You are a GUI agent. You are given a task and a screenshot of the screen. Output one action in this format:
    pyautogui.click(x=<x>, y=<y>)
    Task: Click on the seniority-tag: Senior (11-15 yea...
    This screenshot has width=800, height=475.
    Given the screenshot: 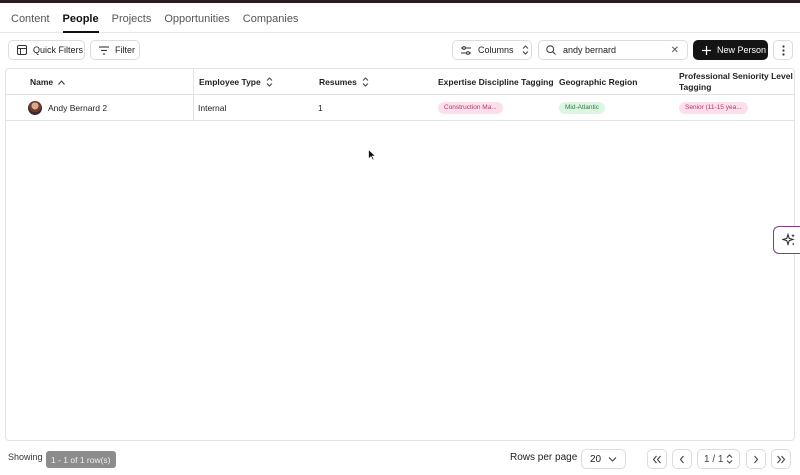 What is the action you would take?
    pyautogui.click(x=713, y=107)
    